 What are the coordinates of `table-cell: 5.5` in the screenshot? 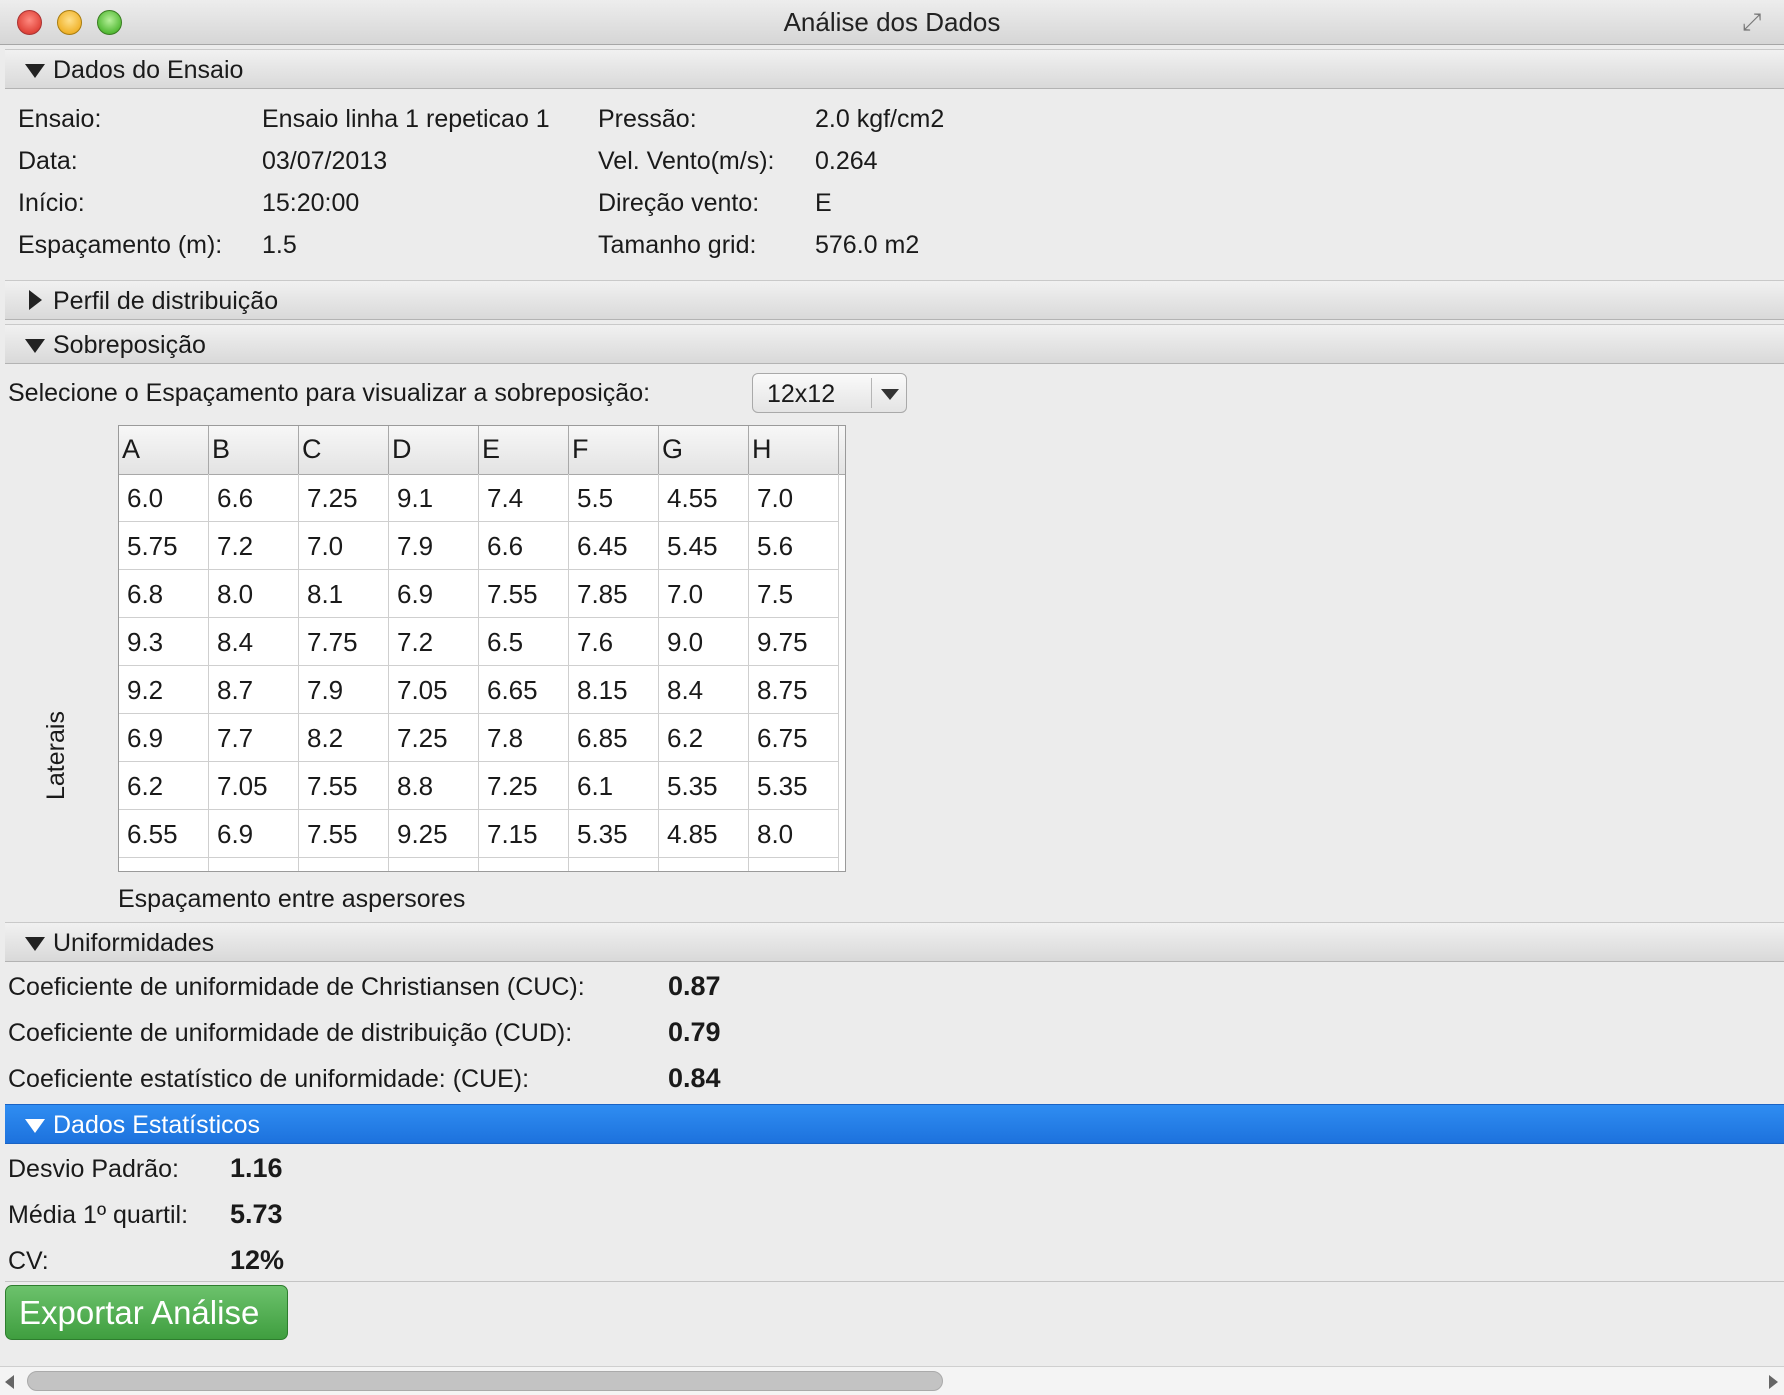 It's located at (614, 498).